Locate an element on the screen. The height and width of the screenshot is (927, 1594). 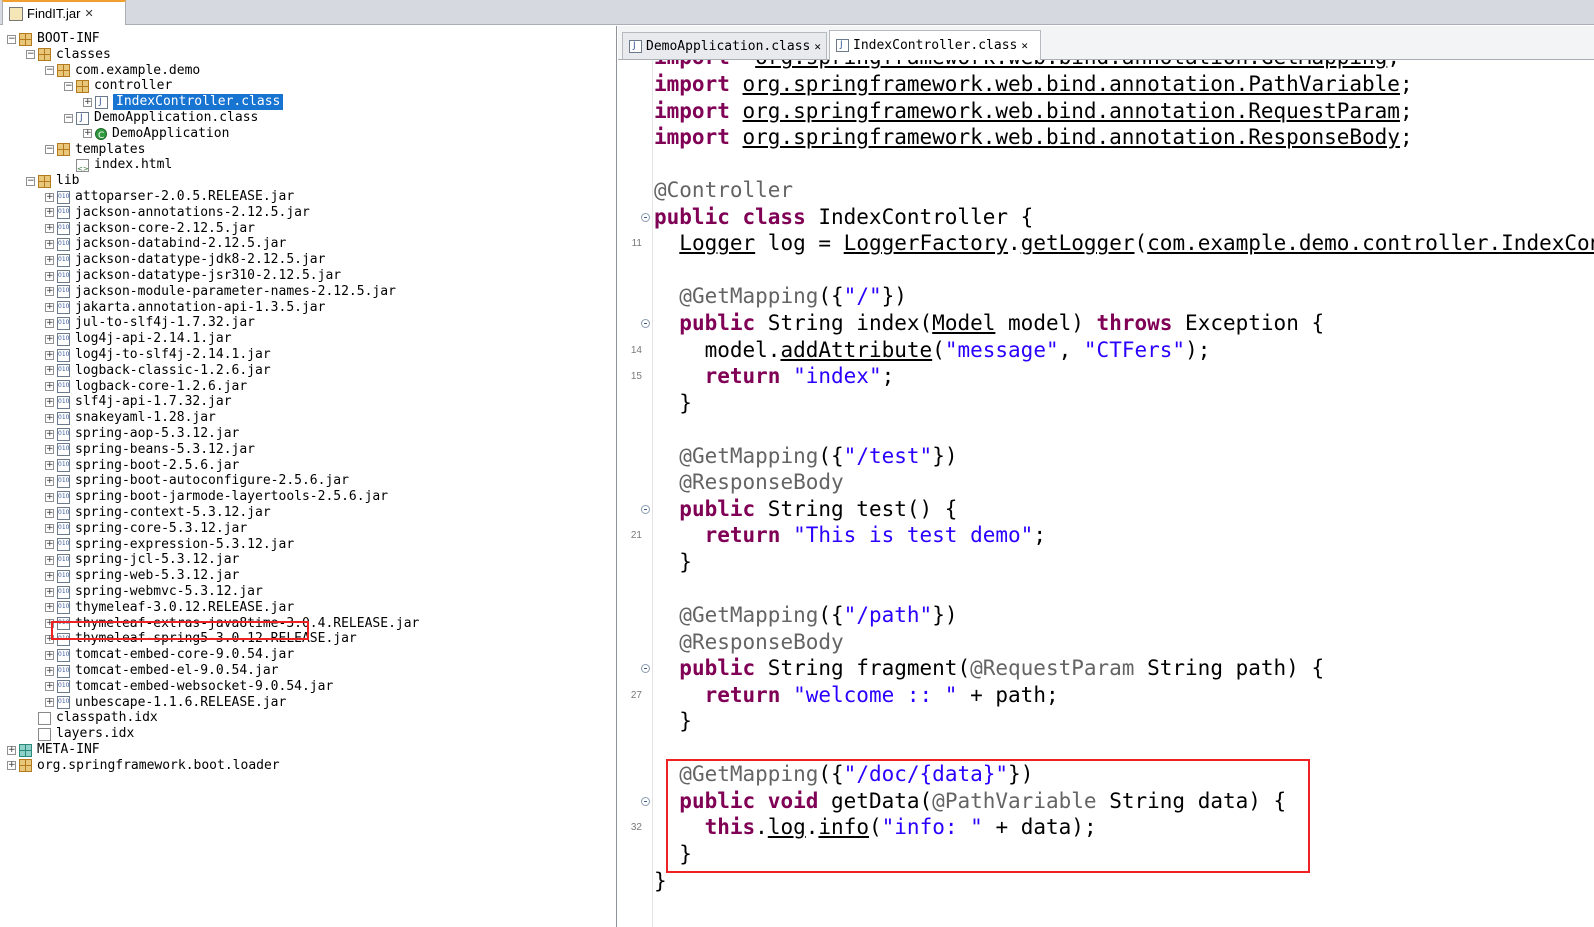
tree-item: + IndexController.class is located at coordinates (183, 102).